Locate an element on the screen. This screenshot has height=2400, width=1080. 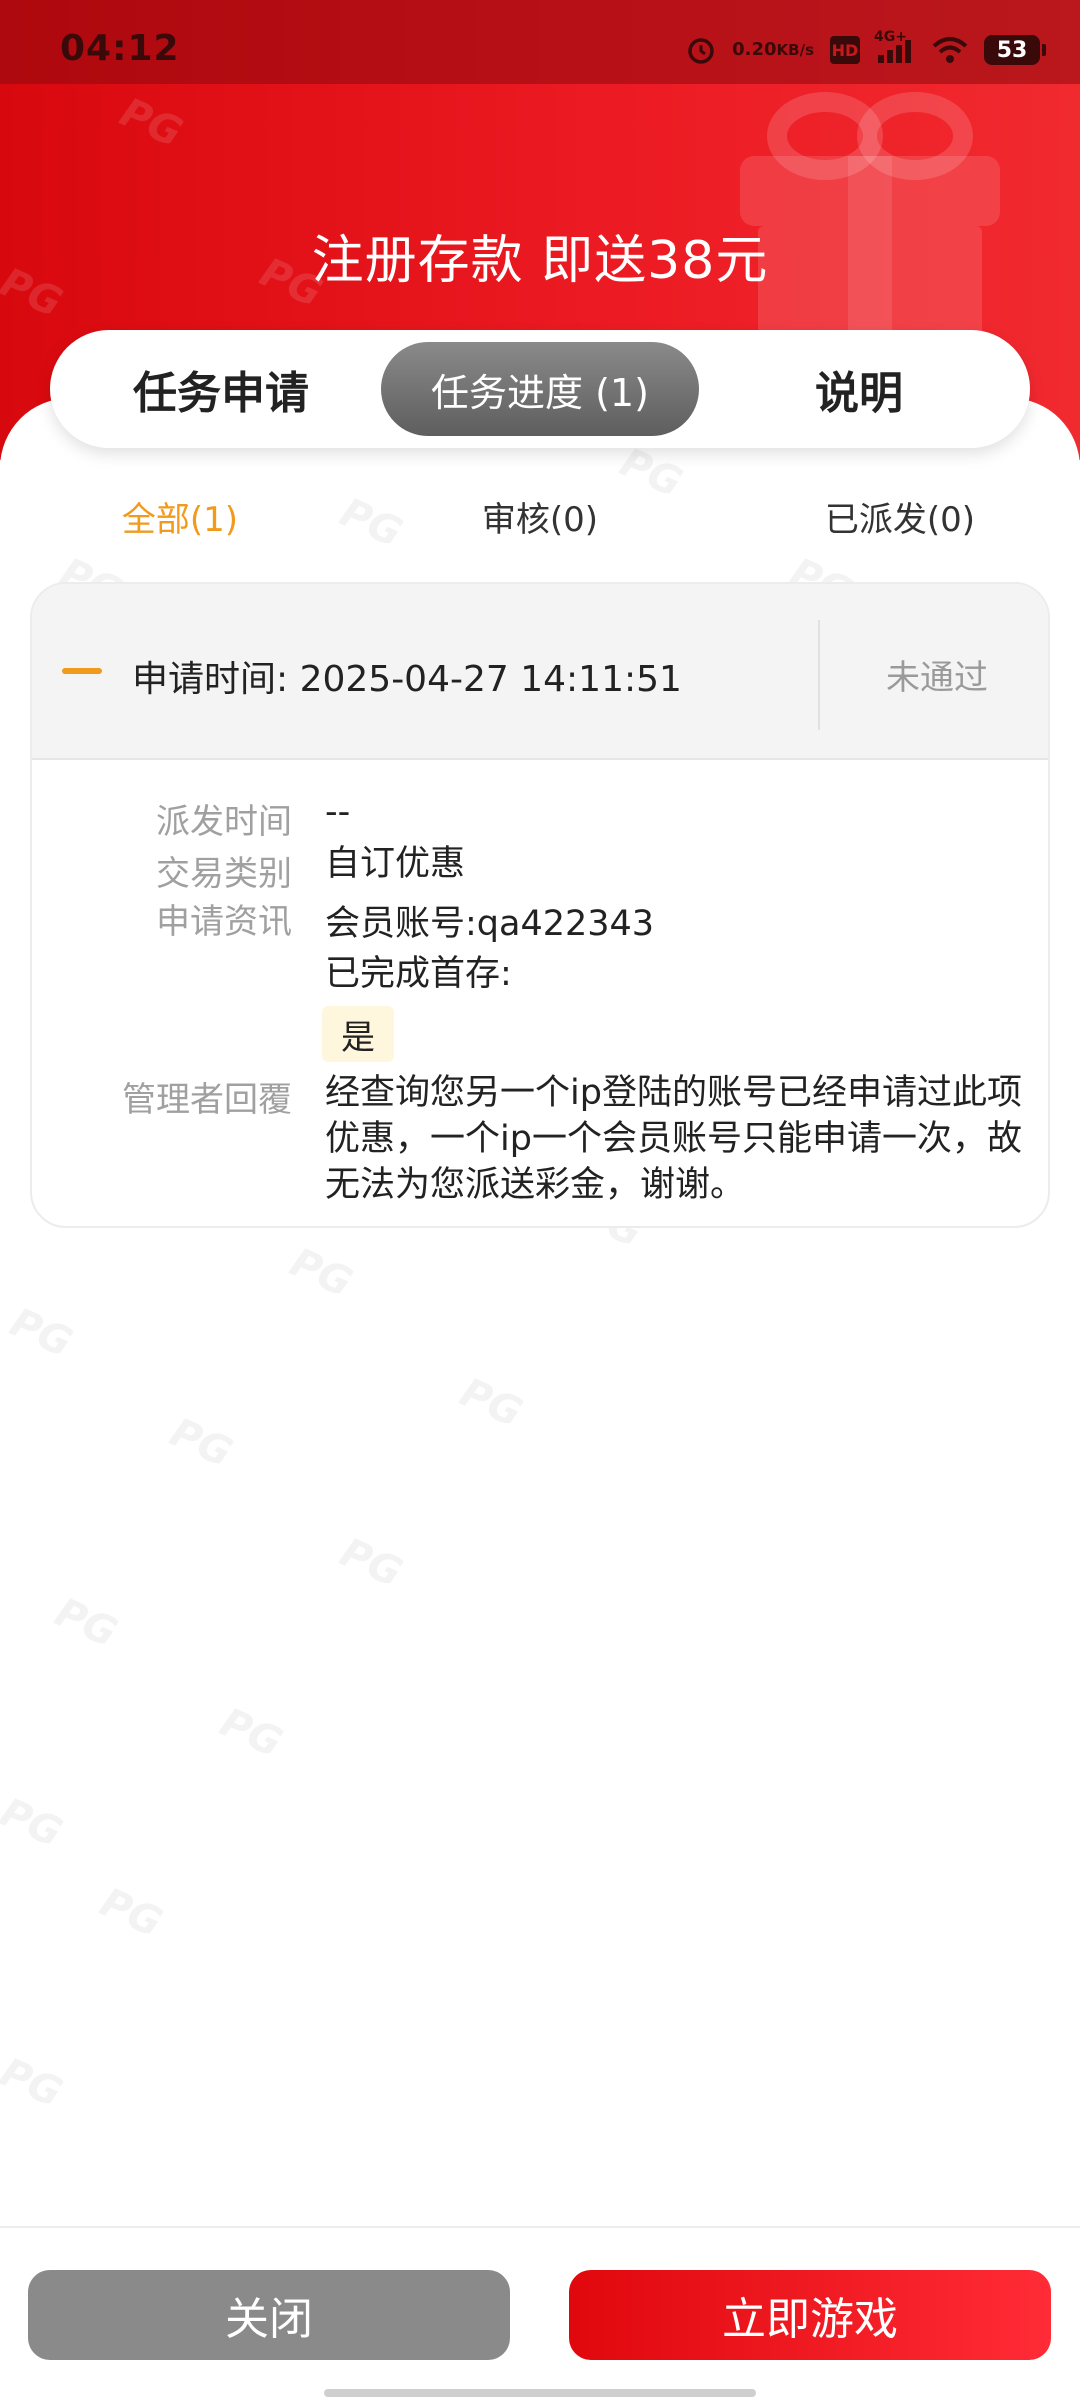
tab-task-progress: 任务进度 (1) is located at coordinates (540, 389).